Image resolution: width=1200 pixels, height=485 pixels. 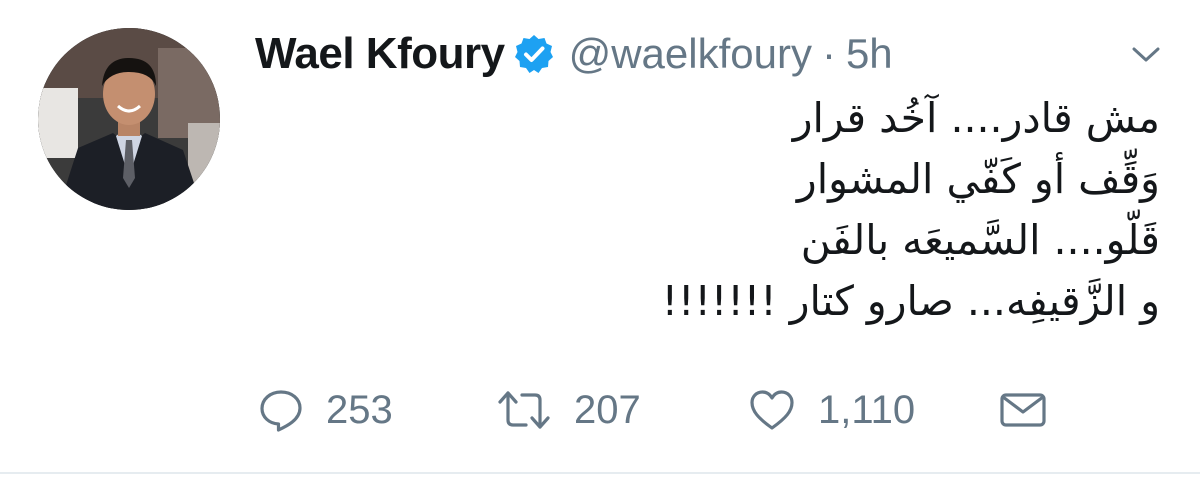 I want to click on avatar-image, so click(x=129, y=119).